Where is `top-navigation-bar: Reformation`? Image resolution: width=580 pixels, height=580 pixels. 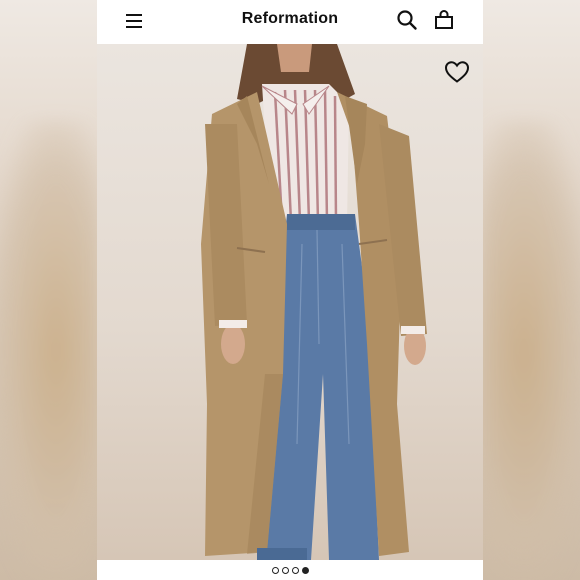 top-navigation-bar: Reformation is located at coordinates (290, 22).